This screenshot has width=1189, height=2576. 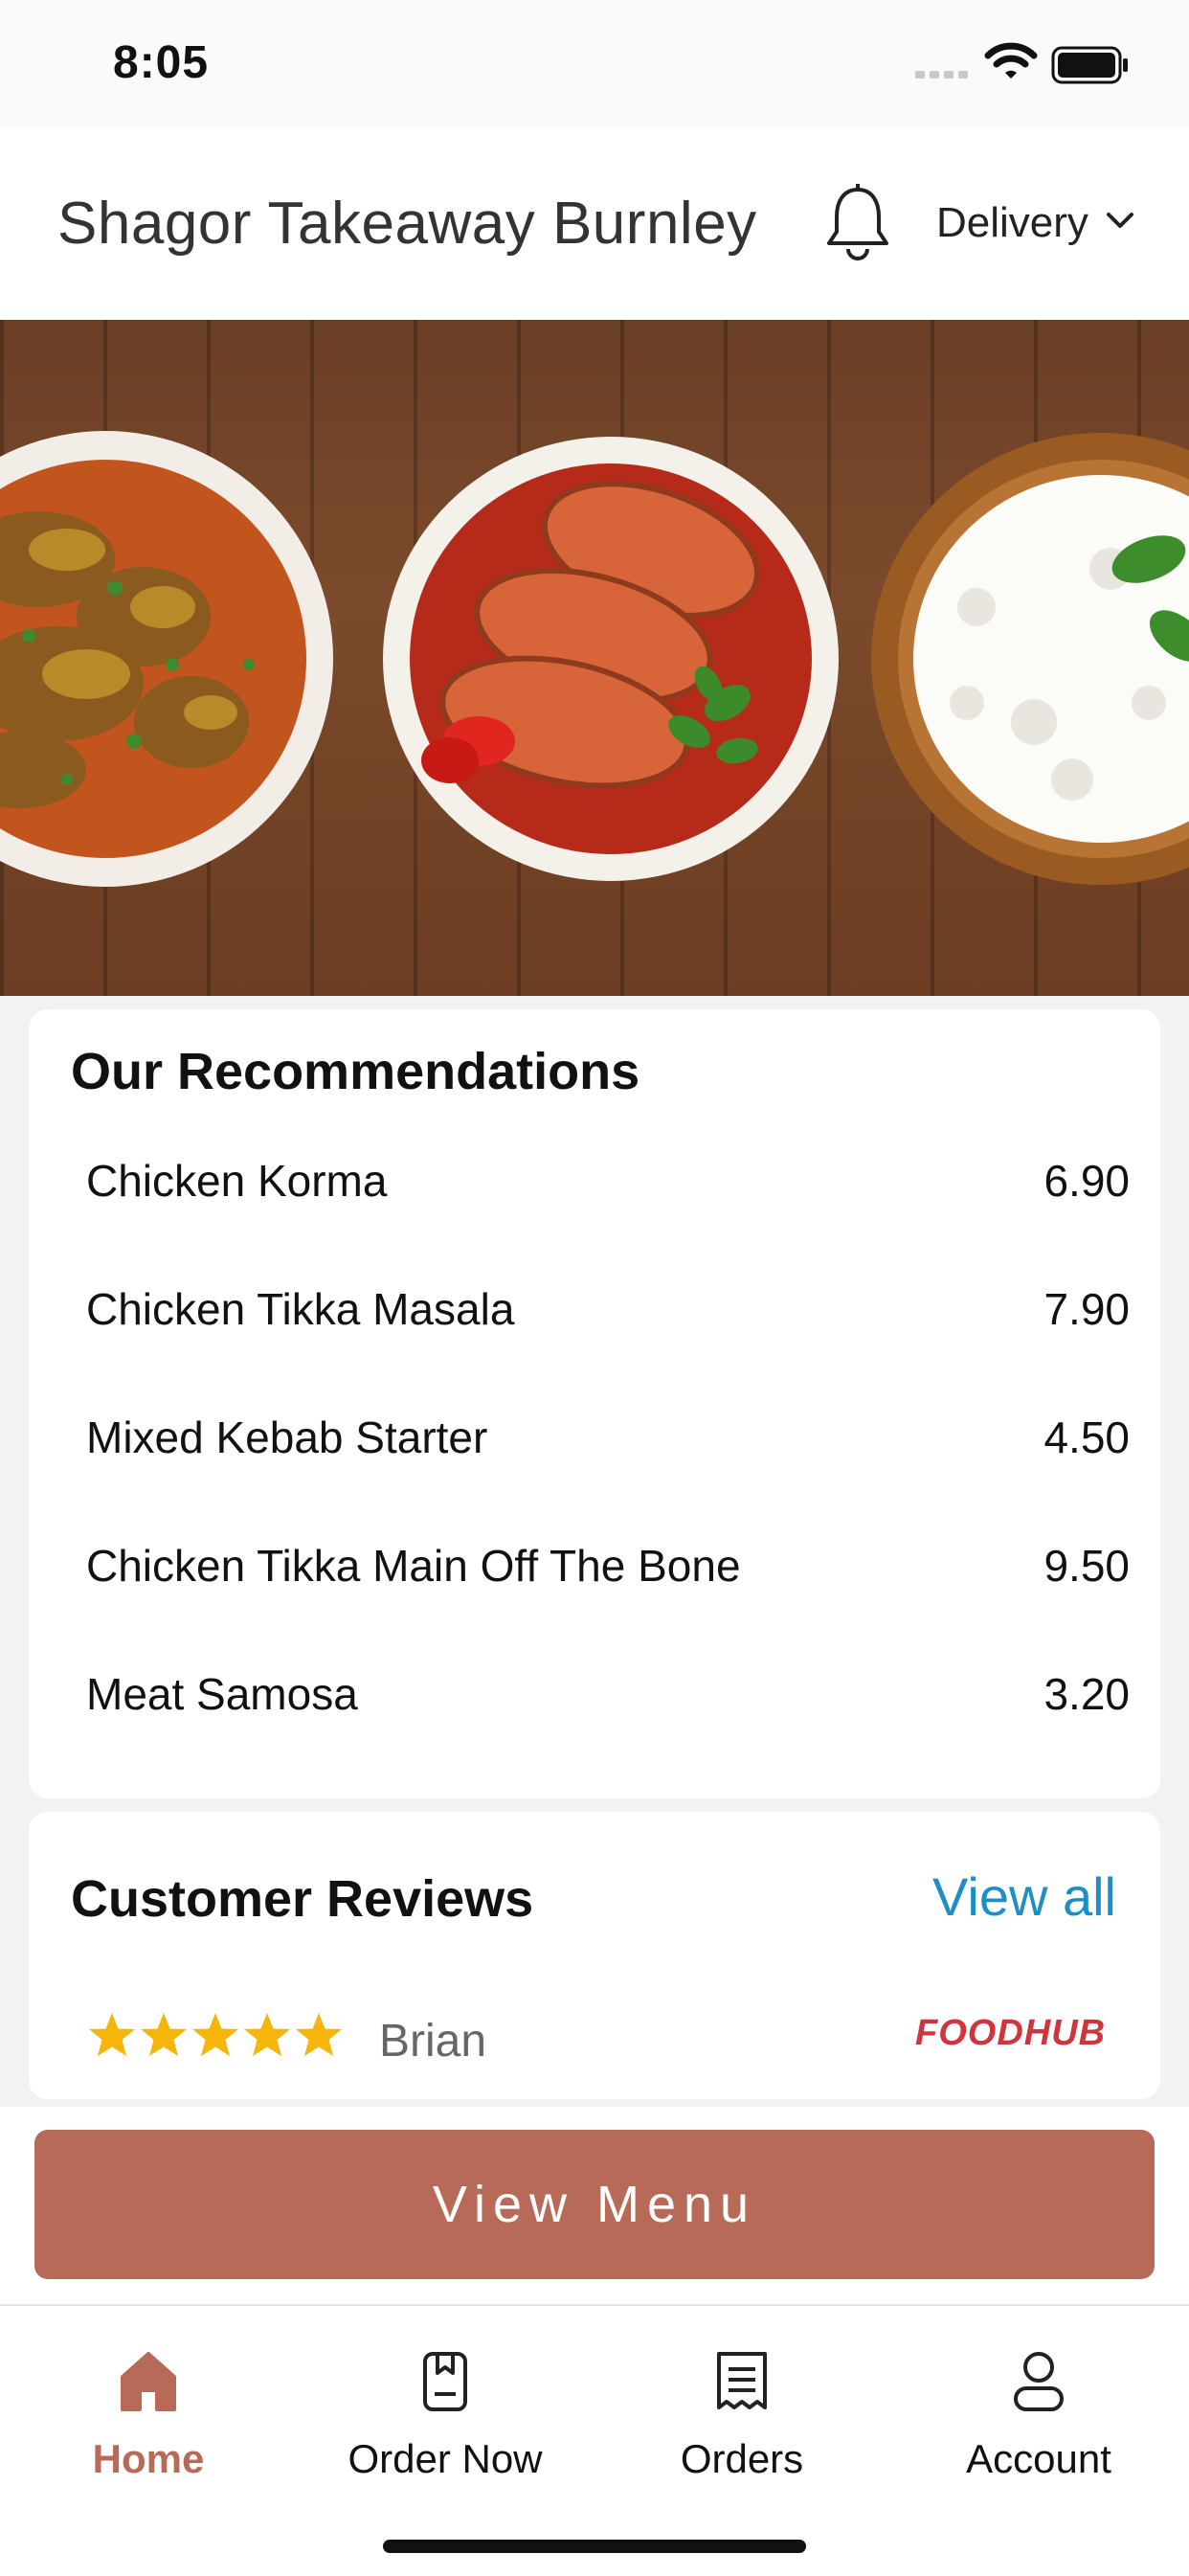 I want to click on home-indicator, so click(x=594, y=2546).